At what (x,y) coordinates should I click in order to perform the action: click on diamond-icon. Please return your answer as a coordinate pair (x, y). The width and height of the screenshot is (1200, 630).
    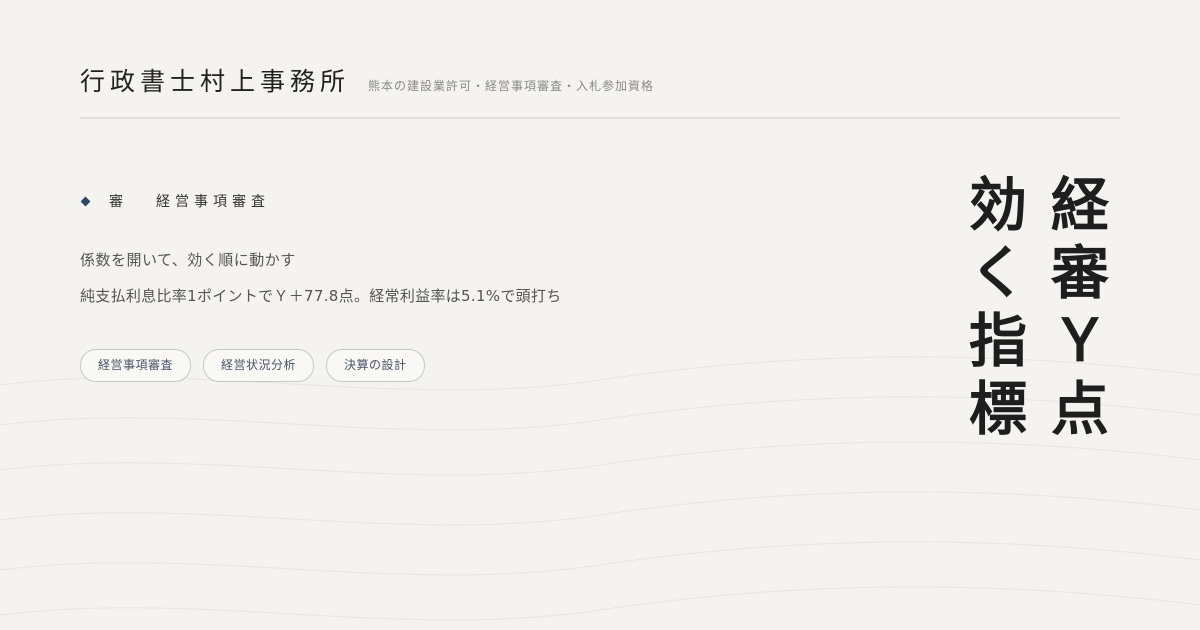
    Looking at the image, I should click on (85, 201).